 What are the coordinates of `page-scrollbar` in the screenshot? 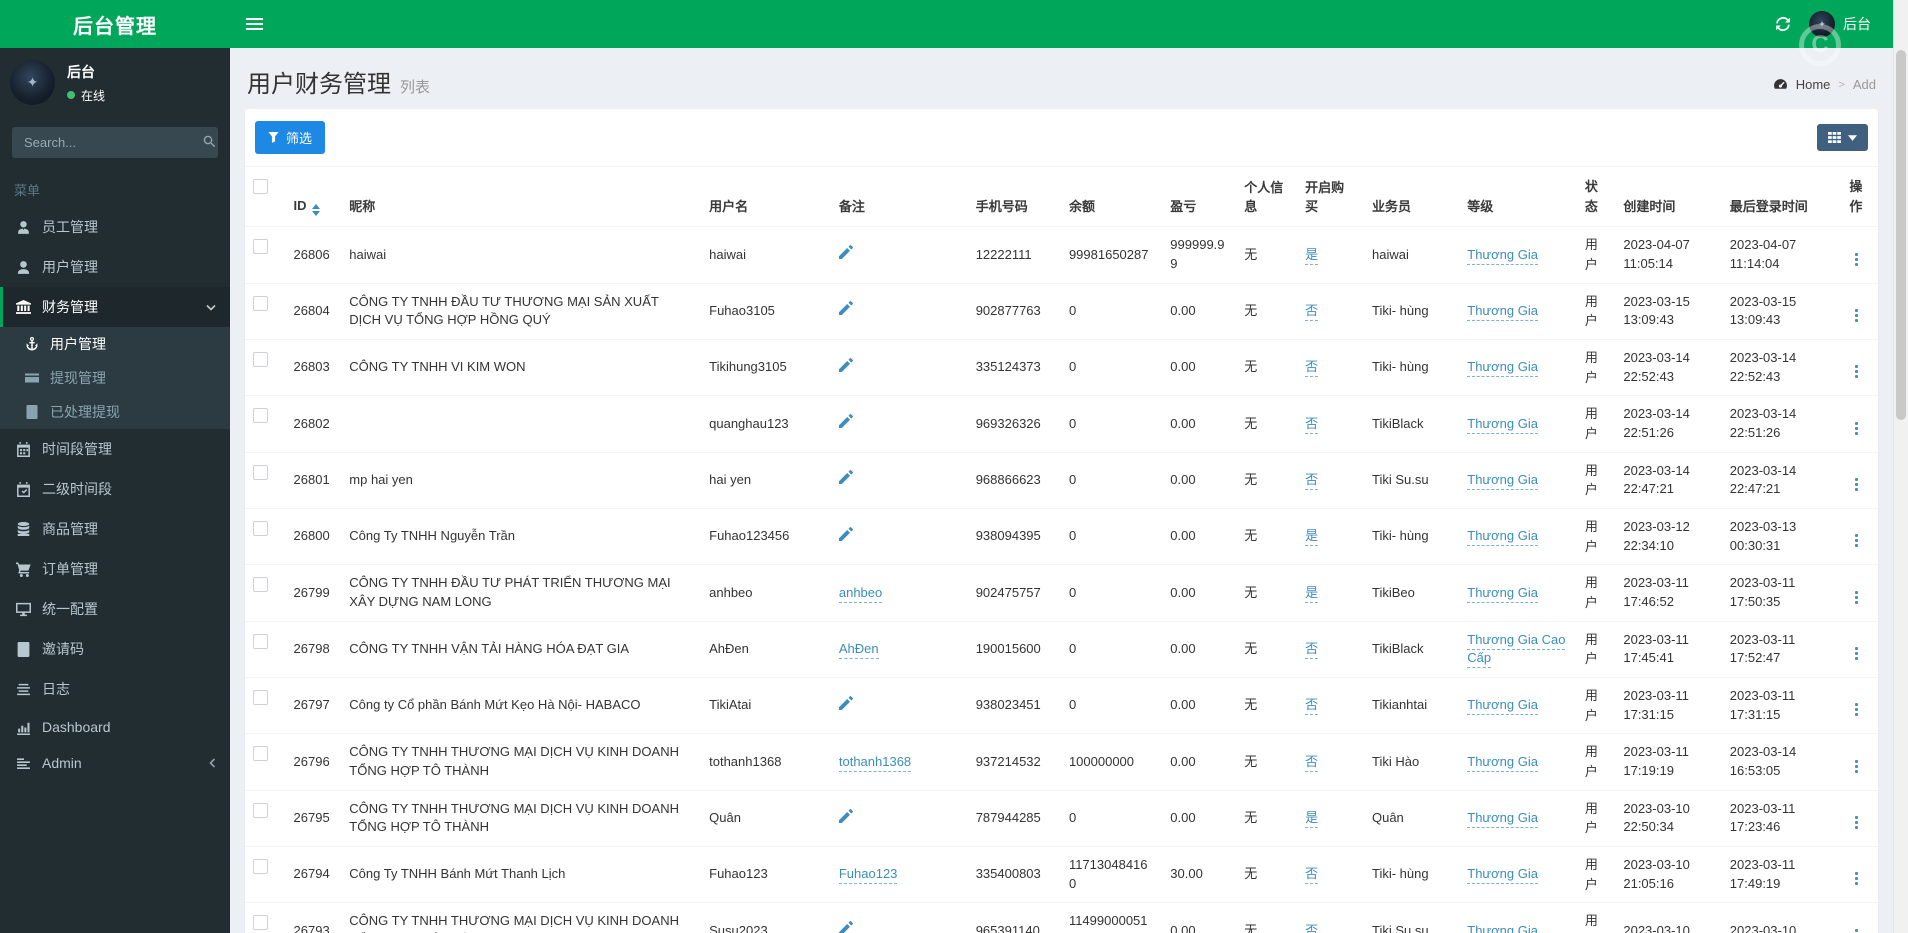 It's located at (1900, 466).